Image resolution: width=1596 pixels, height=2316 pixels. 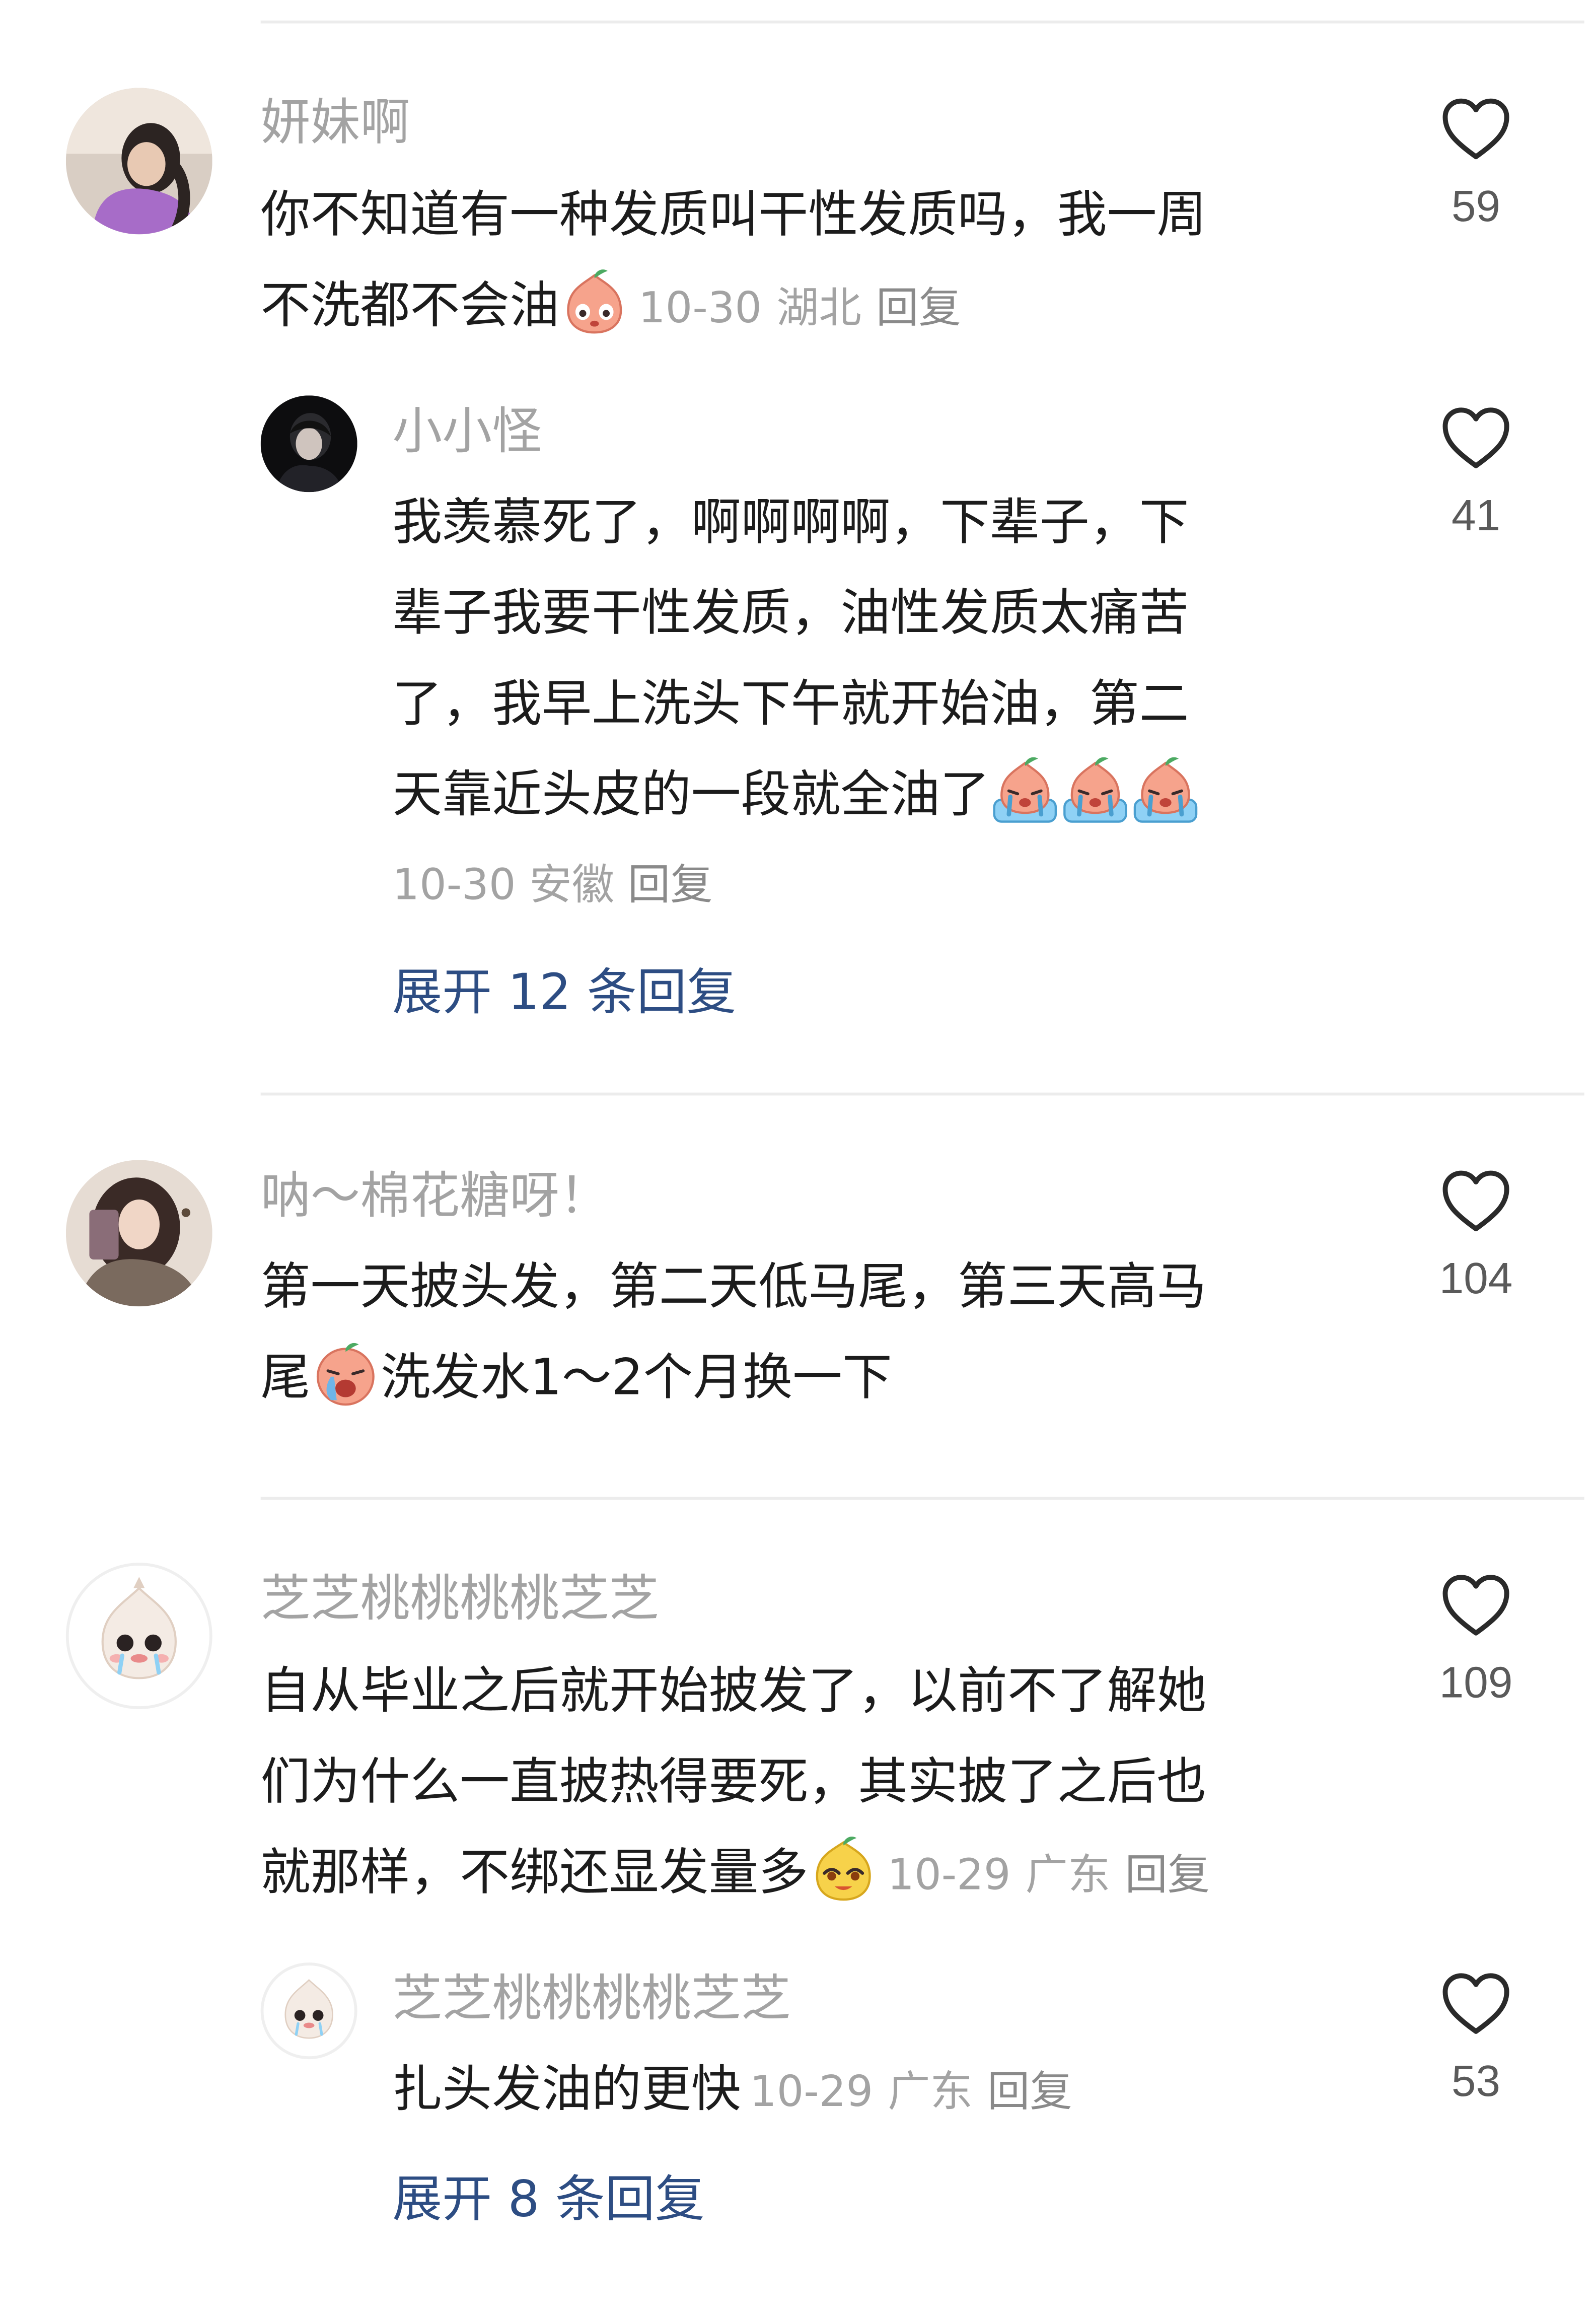 I want to click on comment-text-span: 就那样，不绑还显发量多, so click(x=535, y=1873).